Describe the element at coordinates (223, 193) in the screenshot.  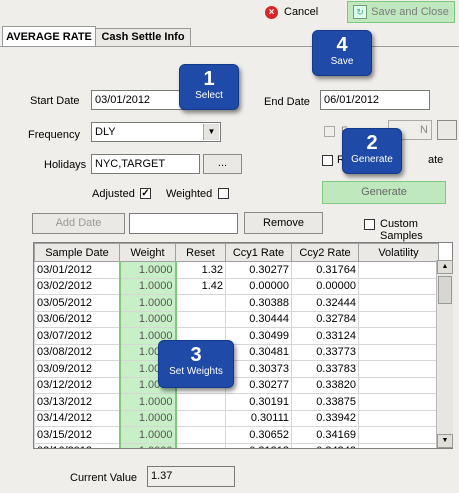
I see `weighted-checkbox` at that location.